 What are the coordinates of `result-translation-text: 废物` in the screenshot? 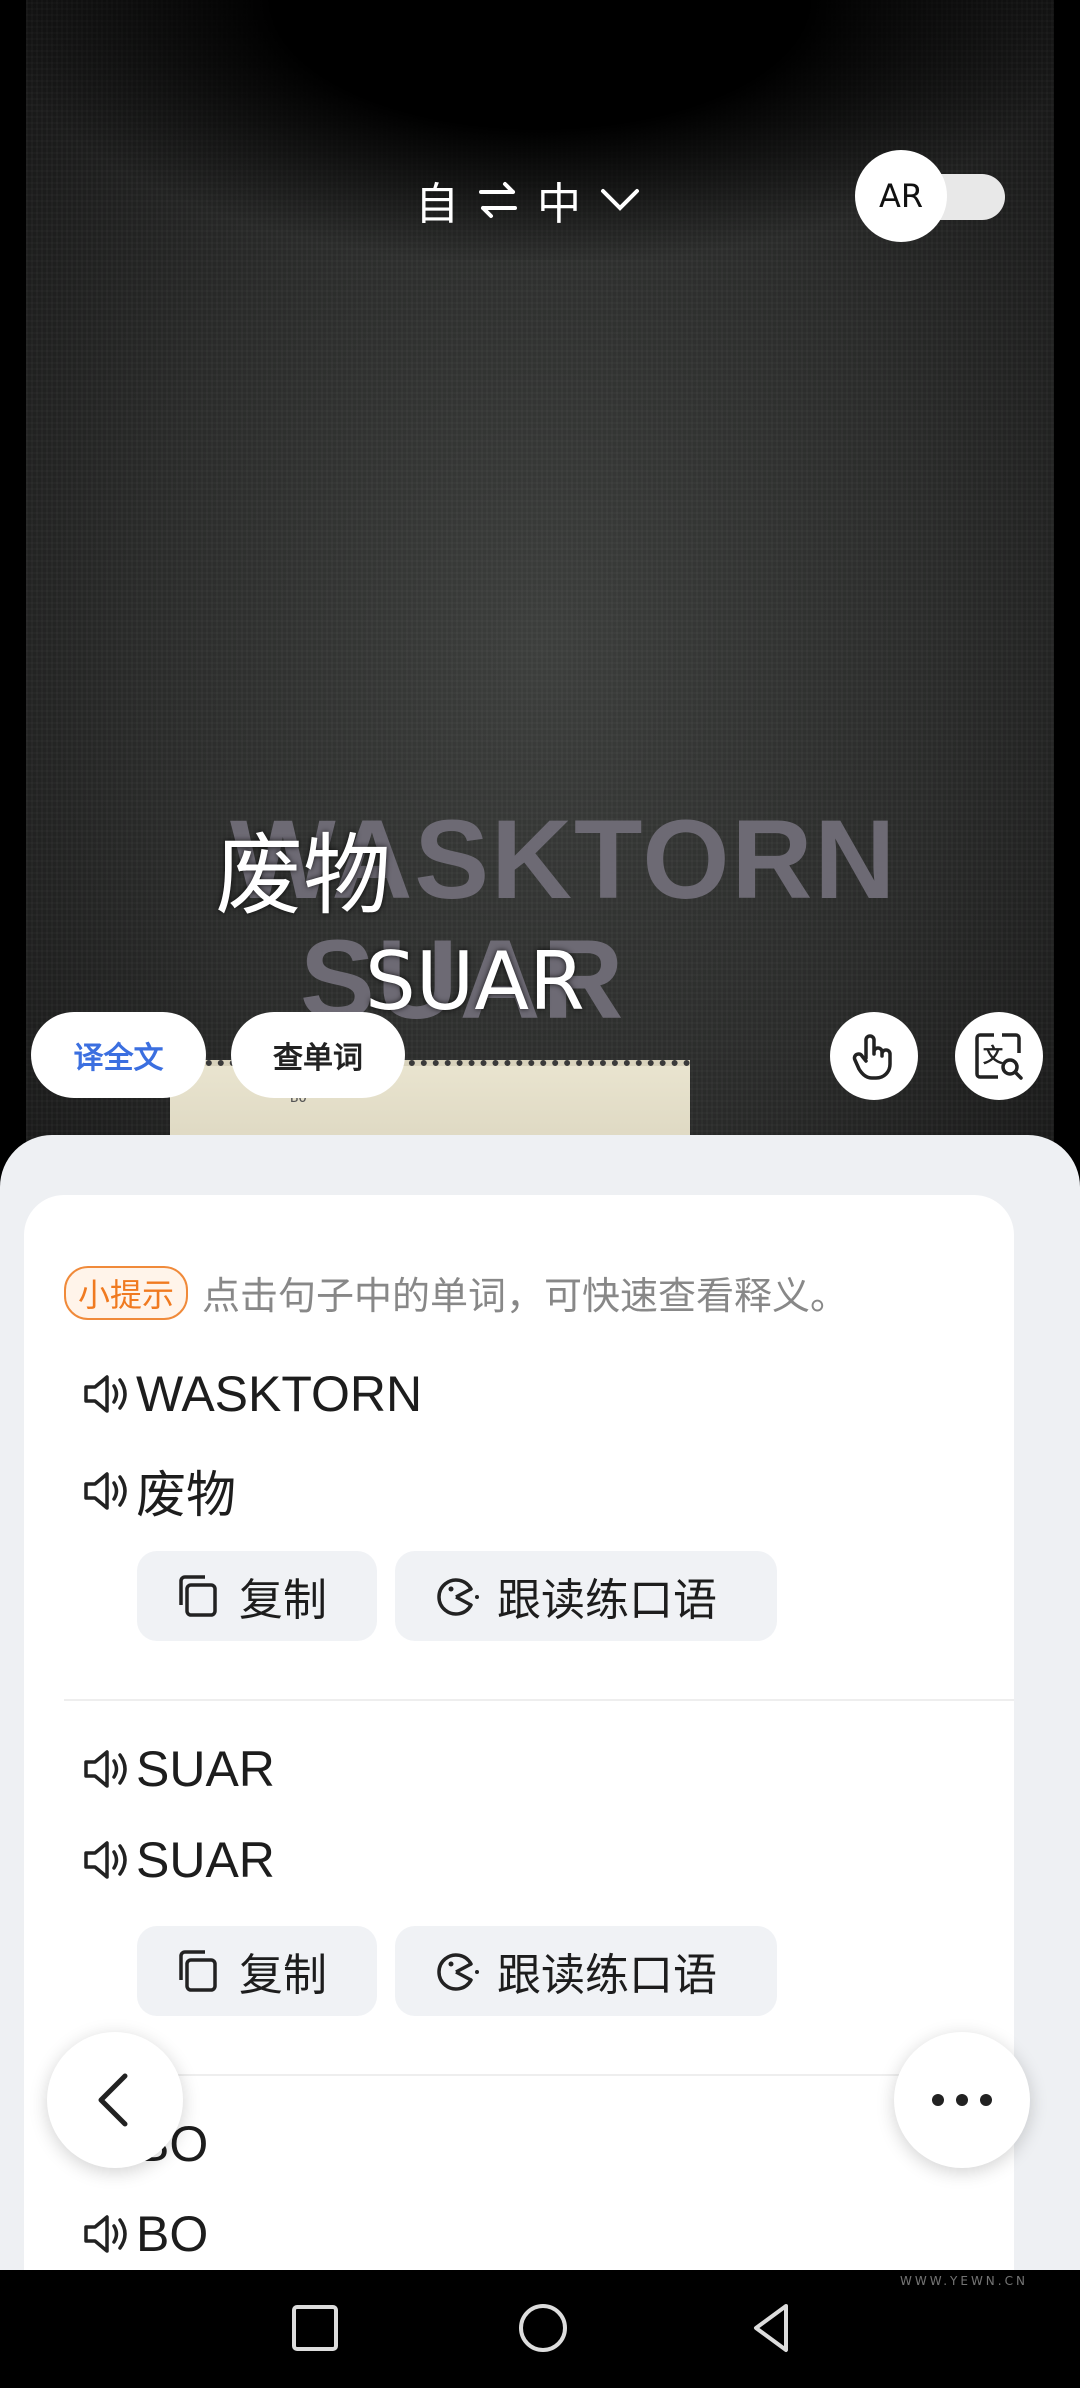 It's located at (186, 1491).